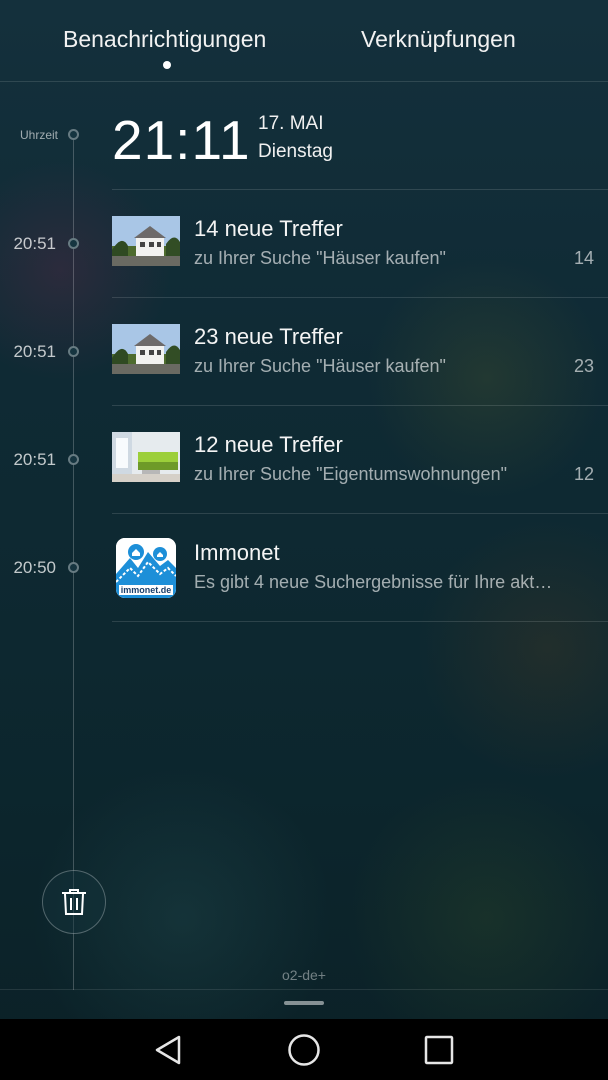 The width and height of the screenshot is (608, 1080). What do you see at coordinates (291, 123) in the screenshot?
I see `clock-date: 17. MAI` at bounding box center [291, 123].